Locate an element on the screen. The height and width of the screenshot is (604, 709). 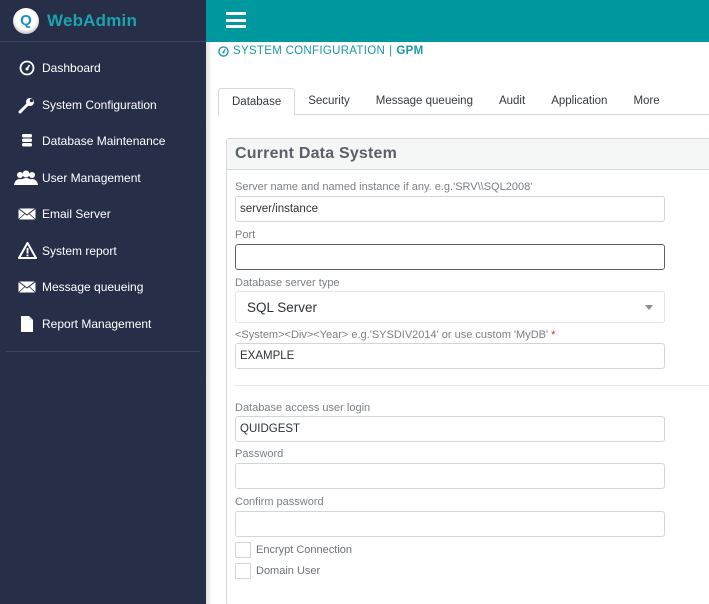
users-icon is located at coordinates (26, 178).